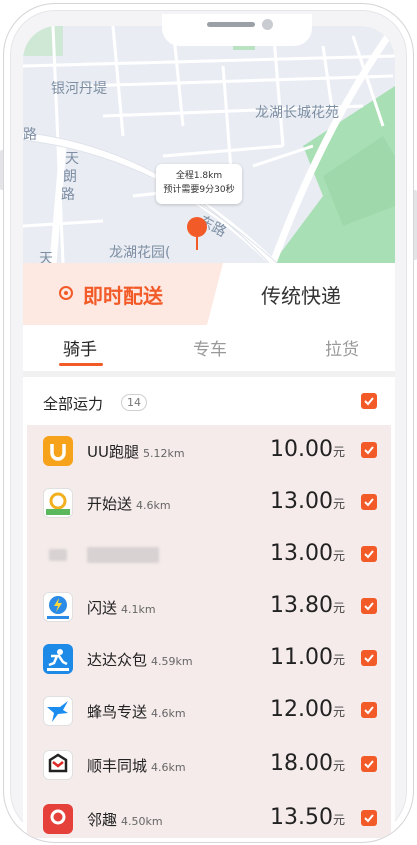 The height and width of the screenshot is (845, 417). Describe the element at coordinates (58, 659) in the screenshot. I see `dada-logo-icon` at that location.